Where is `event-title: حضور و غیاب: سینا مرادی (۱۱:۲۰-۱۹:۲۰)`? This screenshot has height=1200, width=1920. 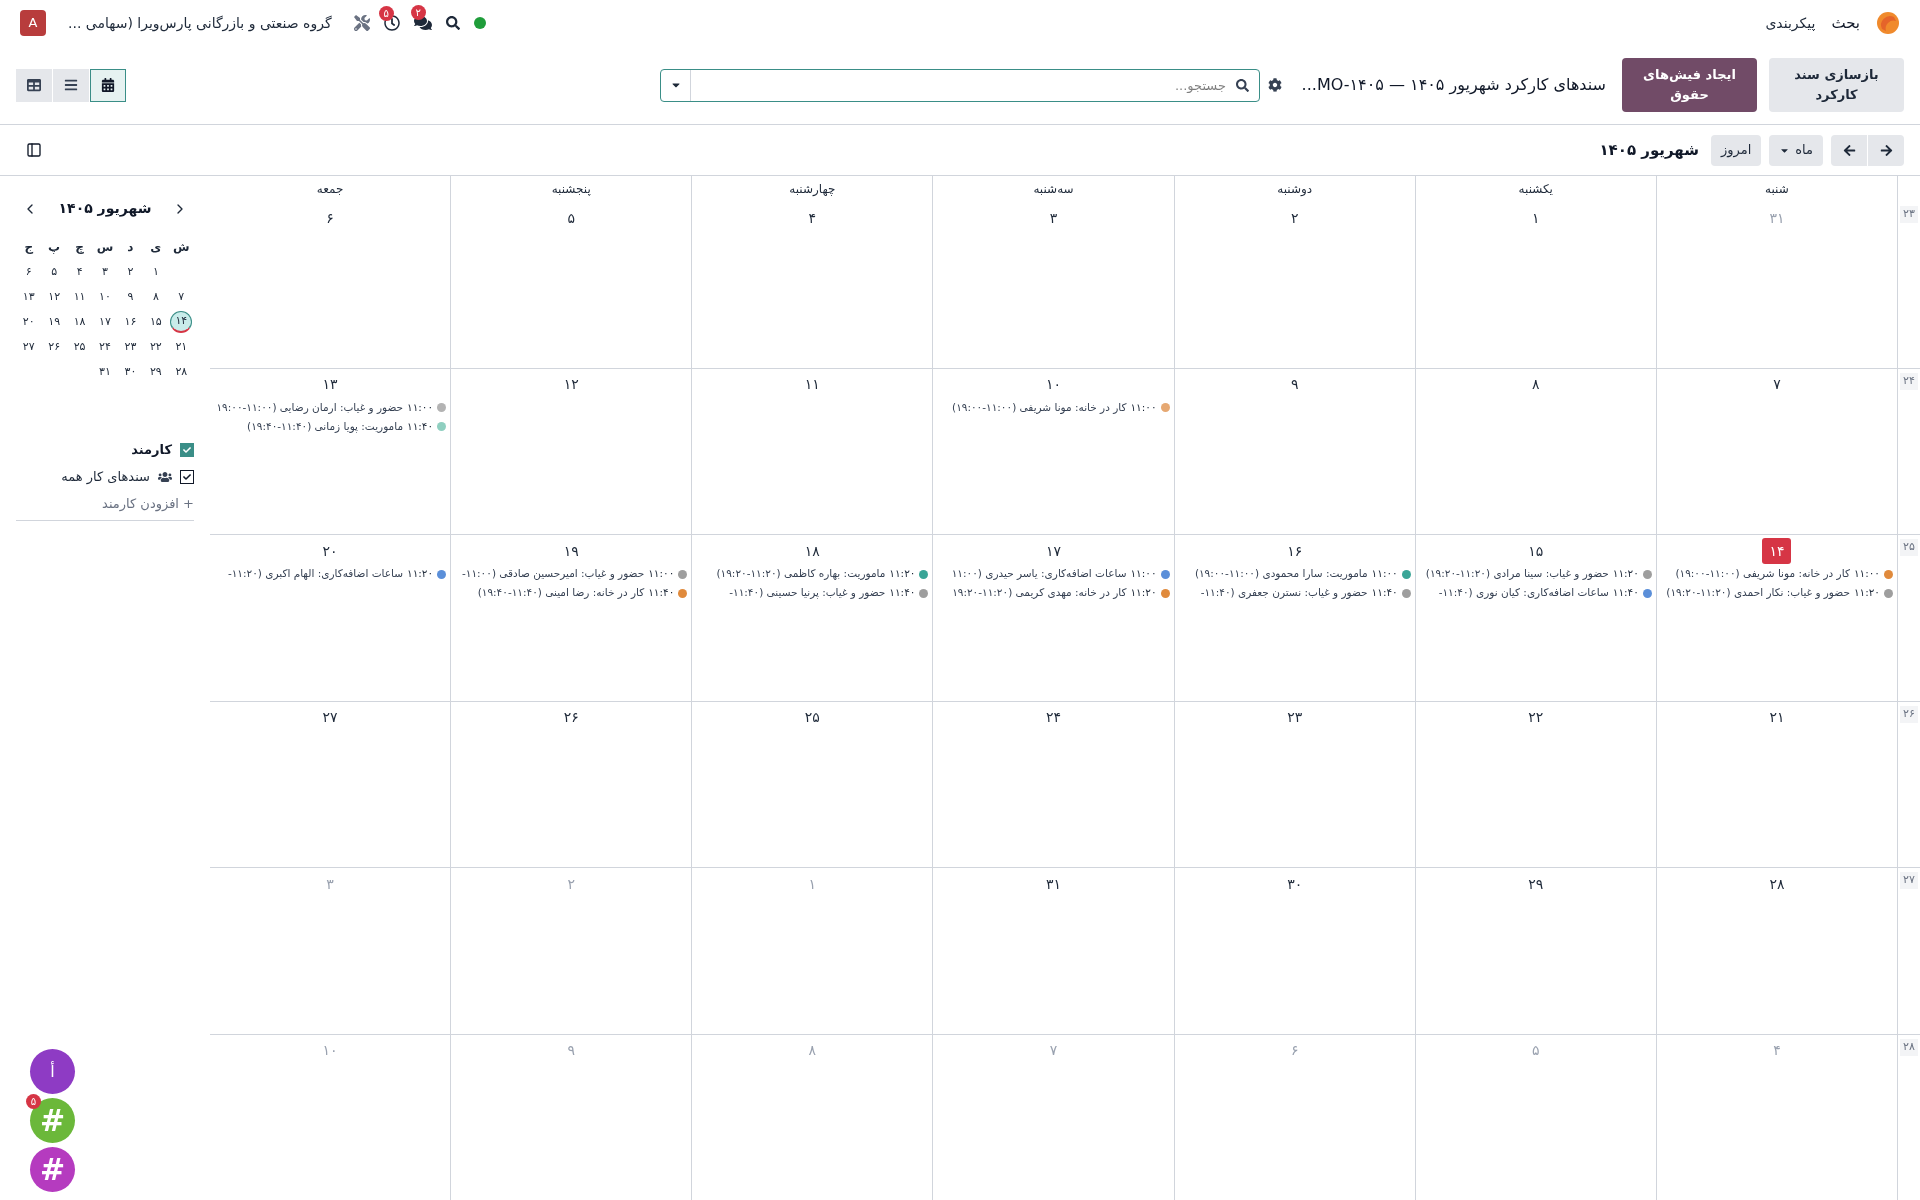
event-title: حضور و غیاب: سینا مرادی (۱۱:۲۰-۱۹:۲۰) is located at coordinates (1517, 574).